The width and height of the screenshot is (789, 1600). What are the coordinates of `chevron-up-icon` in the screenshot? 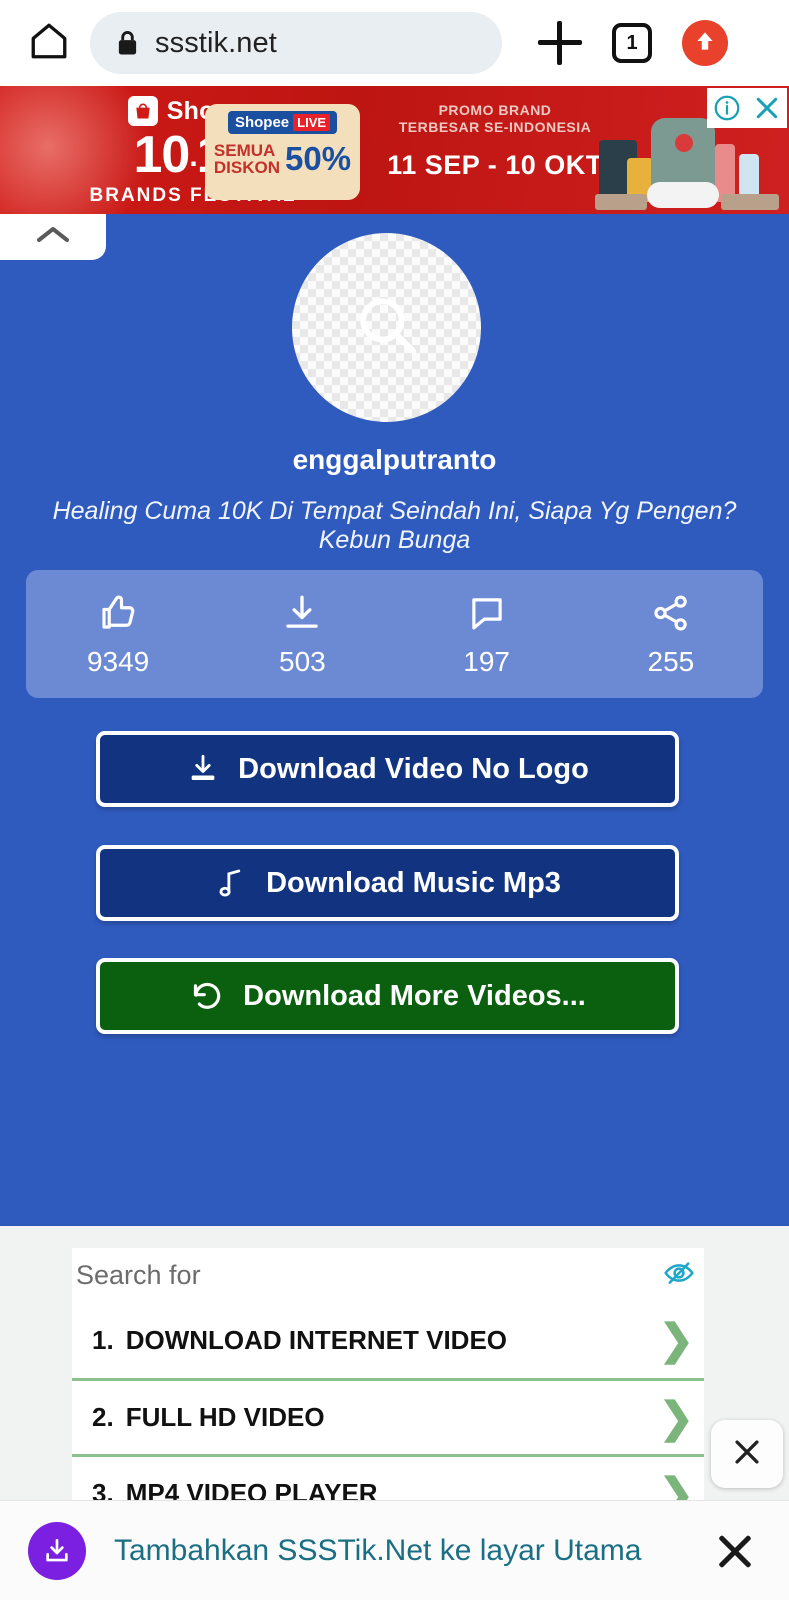 It's located at (53, 237).